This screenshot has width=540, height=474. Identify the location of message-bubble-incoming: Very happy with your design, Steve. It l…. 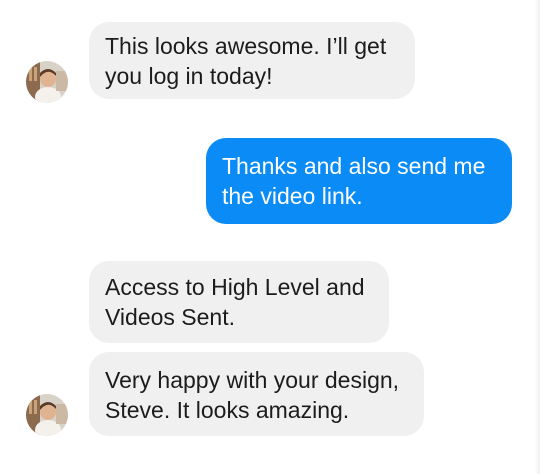
(256, 394).